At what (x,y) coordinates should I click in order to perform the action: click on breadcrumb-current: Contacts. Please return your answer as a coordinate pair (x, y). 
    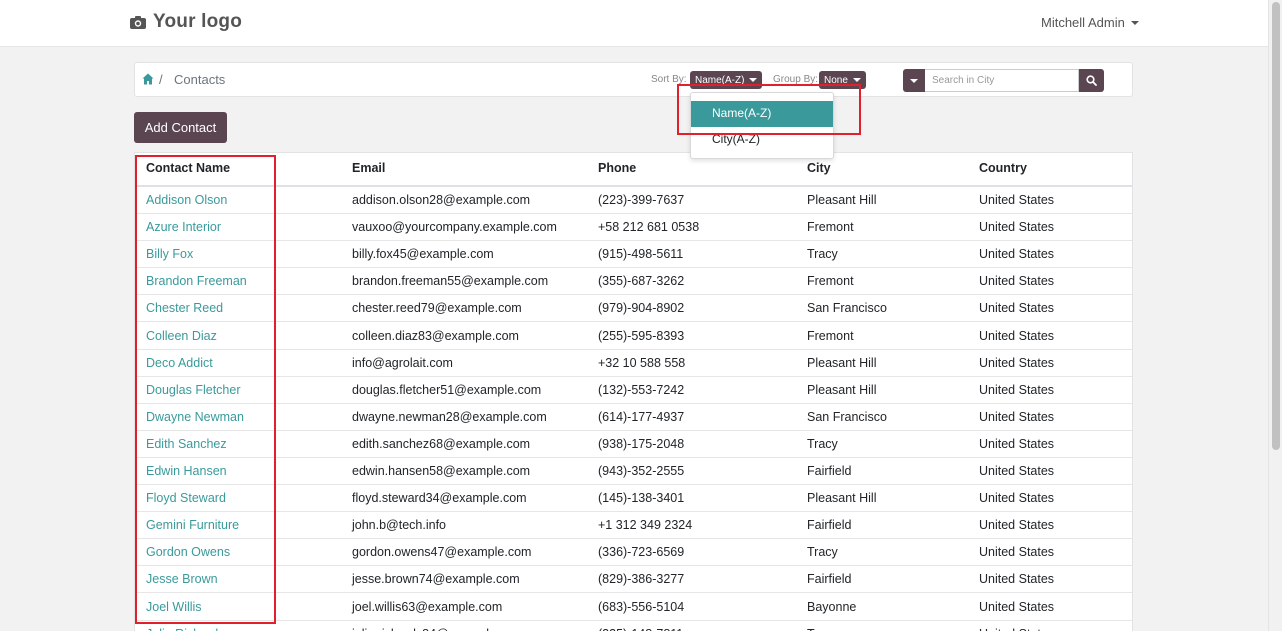
    Looking at the image, I should click on (200, 79).